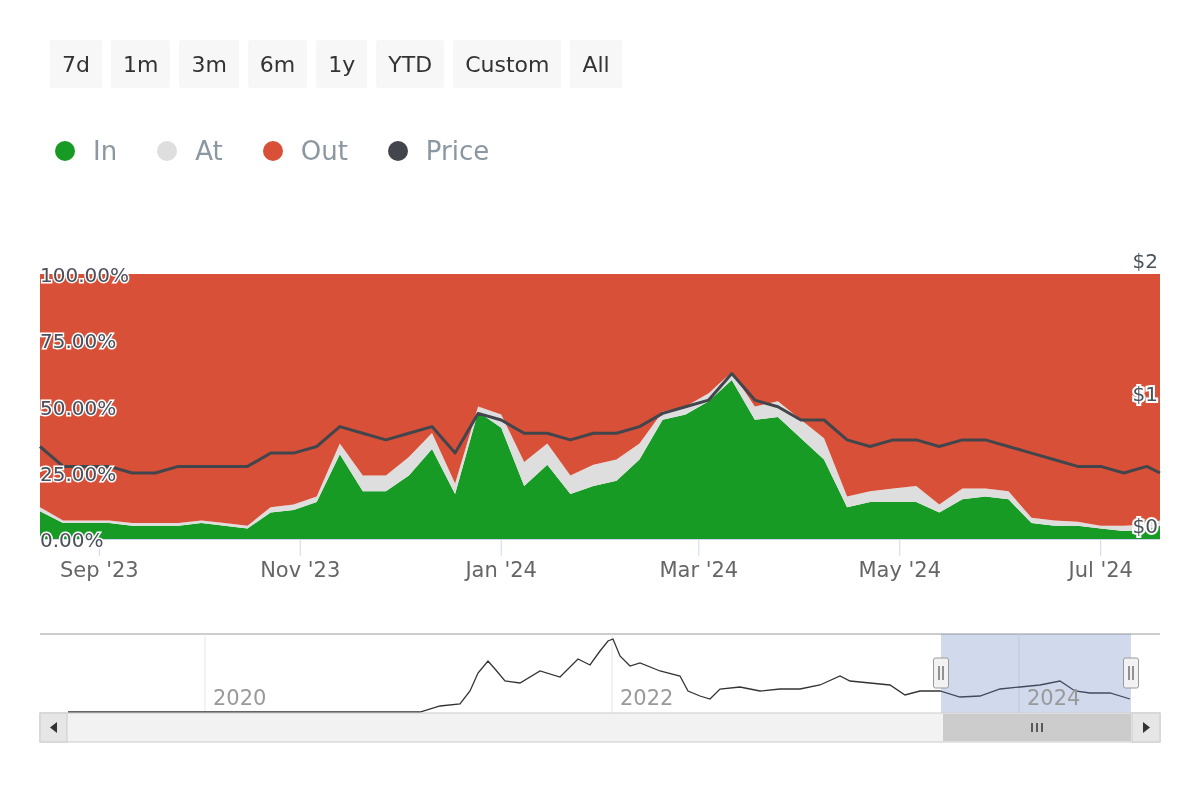 The width and height of the screenshot is (1200, 800). Describe the element at coordinates (78, 407) in the screenshot. I see `y-axis-label: 50.00%` at that location.